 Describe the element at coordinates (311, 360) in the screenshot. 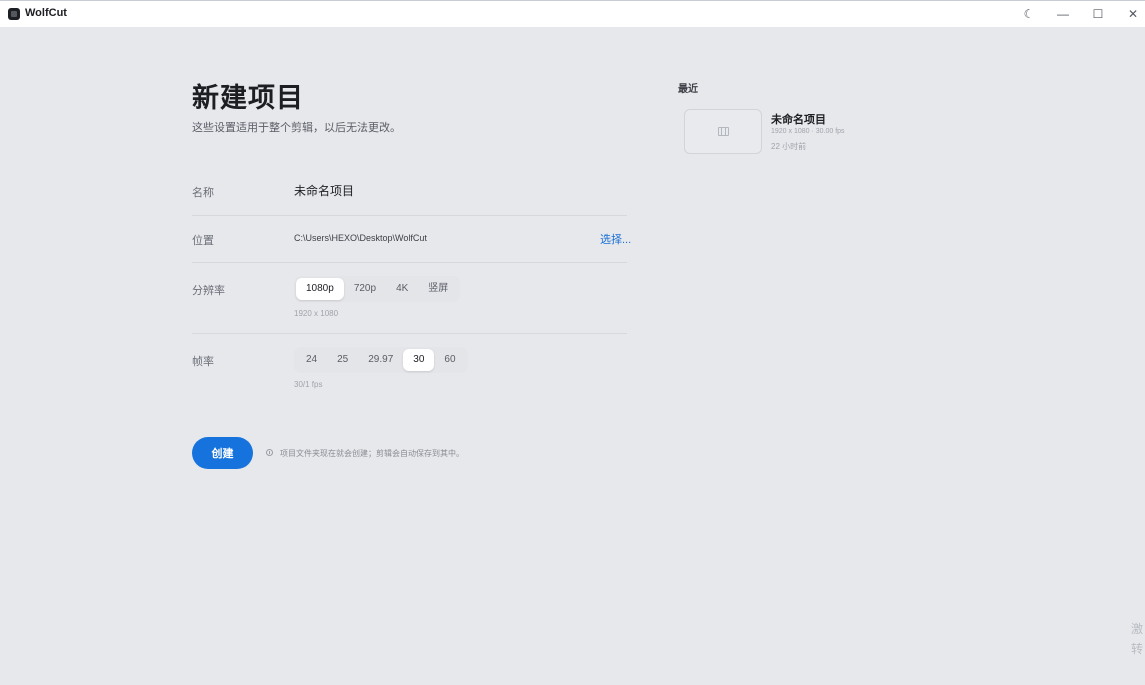

I see `framerate-option-24: 24` at that location.